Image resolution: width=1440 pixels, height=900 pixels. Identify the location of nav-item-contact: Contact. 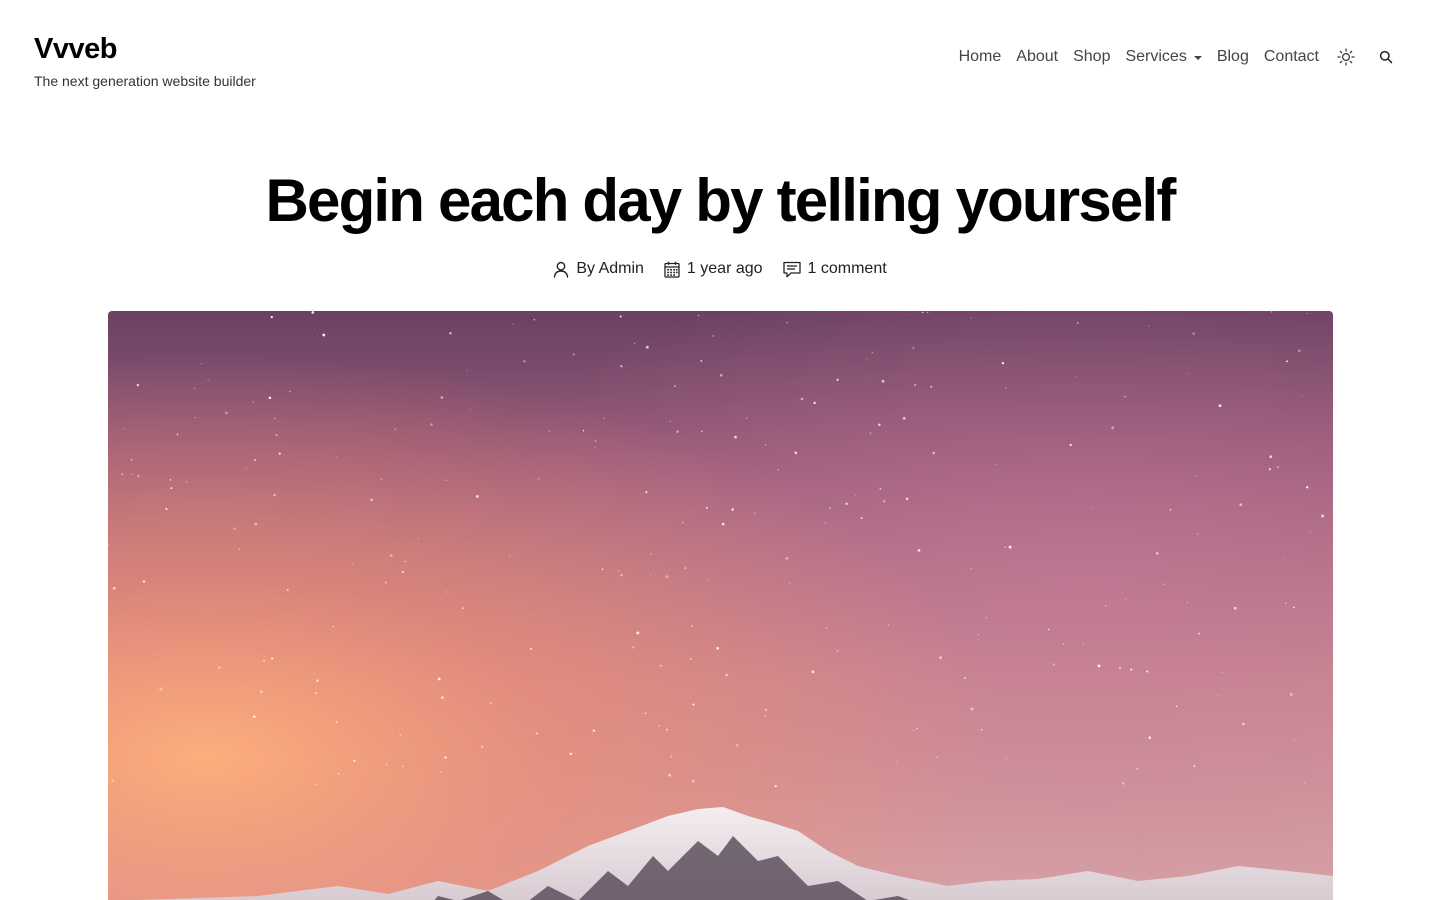
(1291, 57).